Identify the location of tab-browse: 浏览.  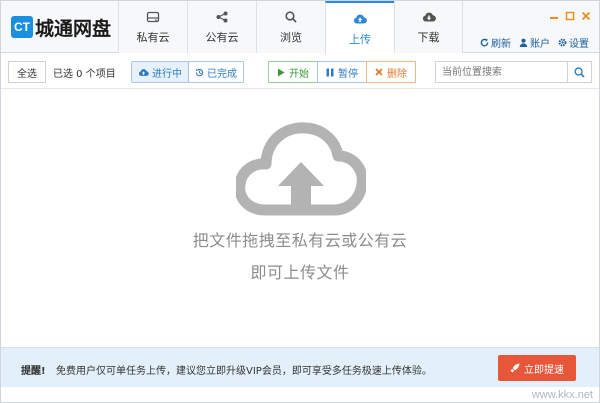
(290, 27).